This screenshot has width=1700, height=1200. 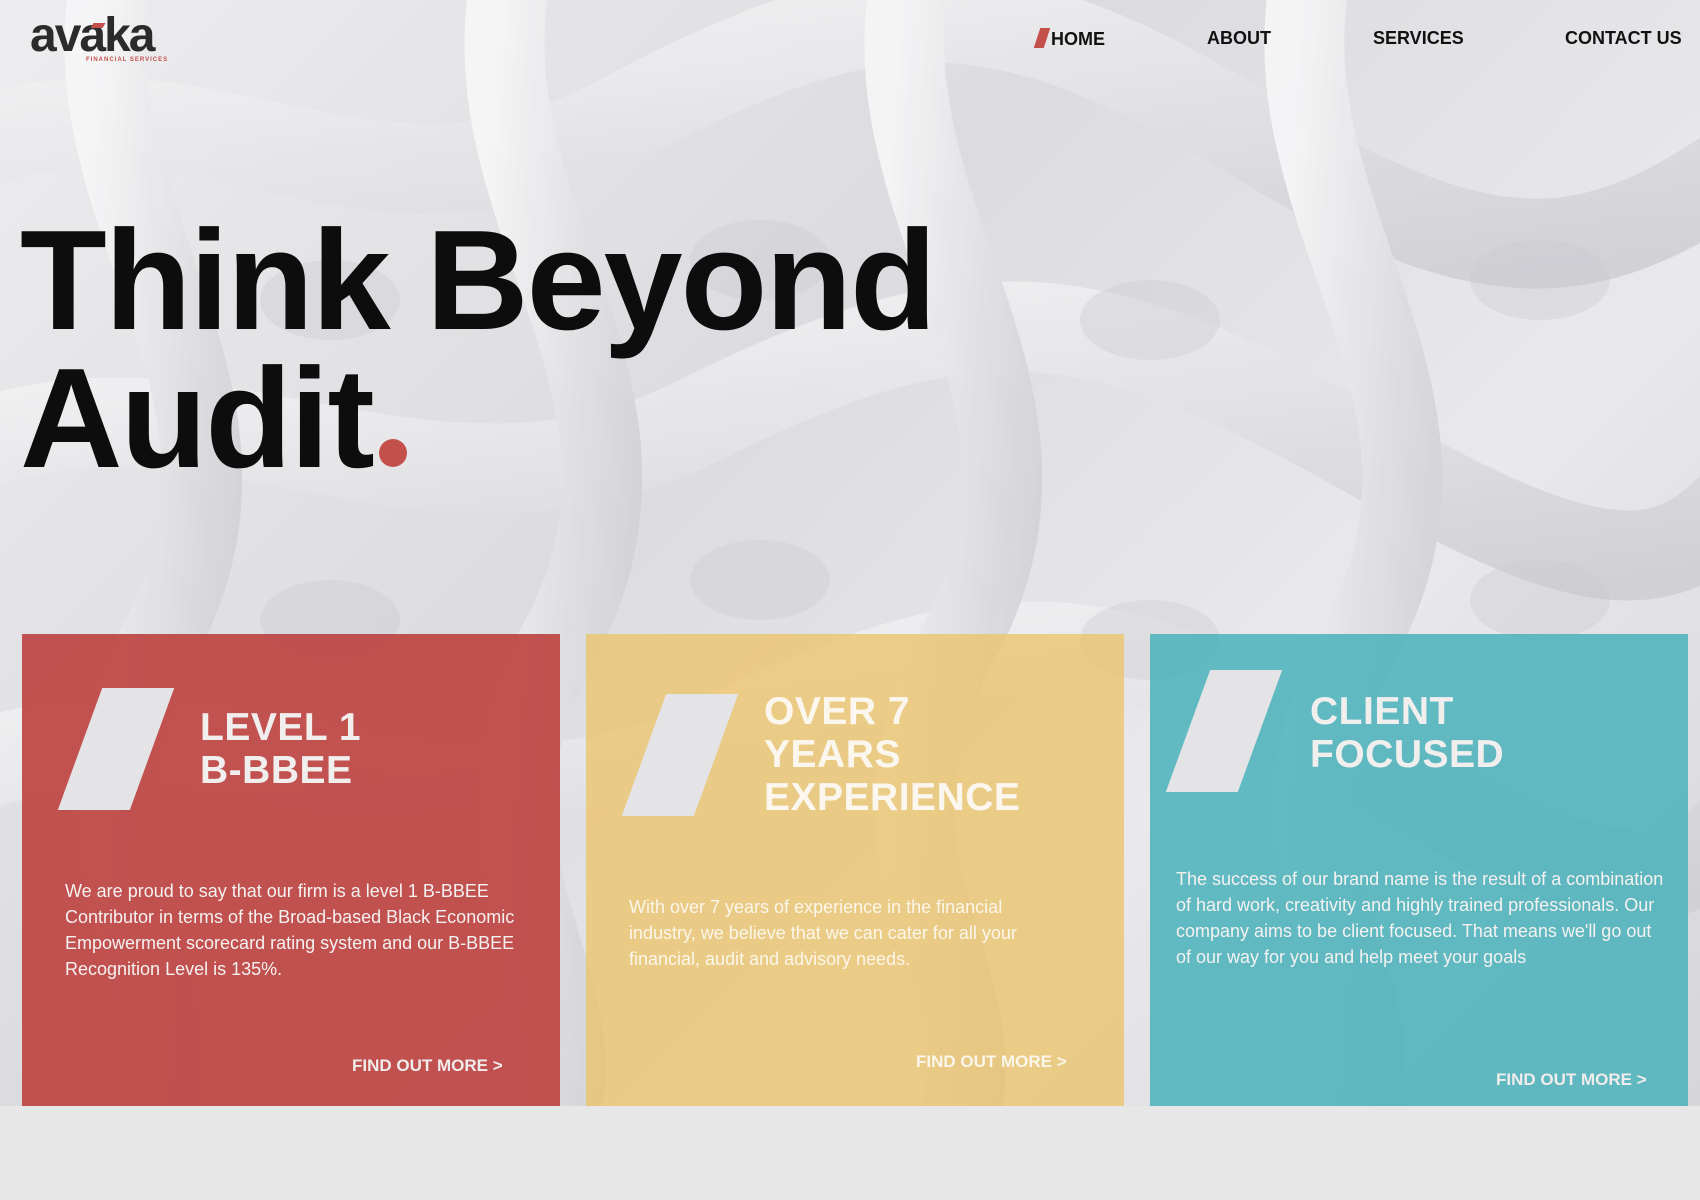 I want to click on headline-line-2: Audit, so click(x=197, y=418).